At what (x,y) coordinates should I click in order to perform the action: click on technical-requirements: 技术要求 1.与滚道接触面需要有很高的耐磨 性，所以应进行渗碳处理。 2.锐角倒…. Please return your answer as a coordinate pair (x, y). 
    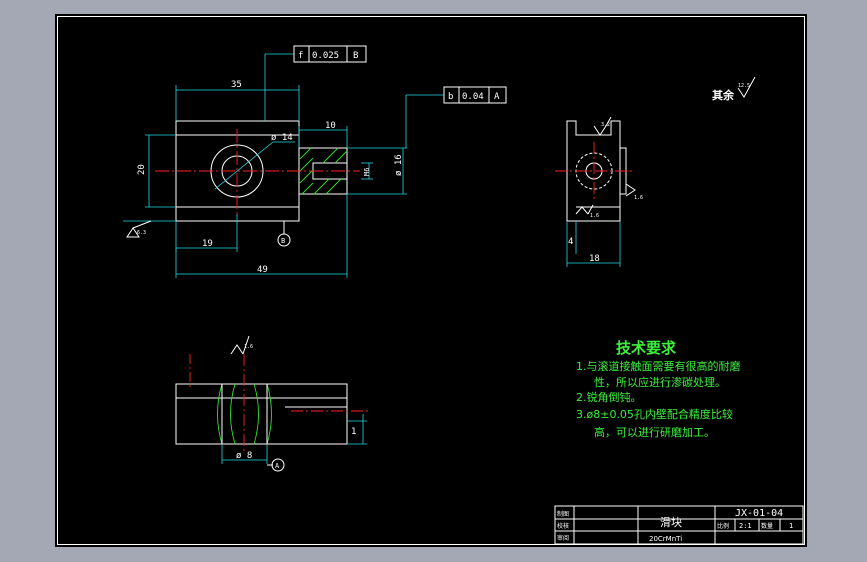
    Looking at the image, I should click on (658, 389).